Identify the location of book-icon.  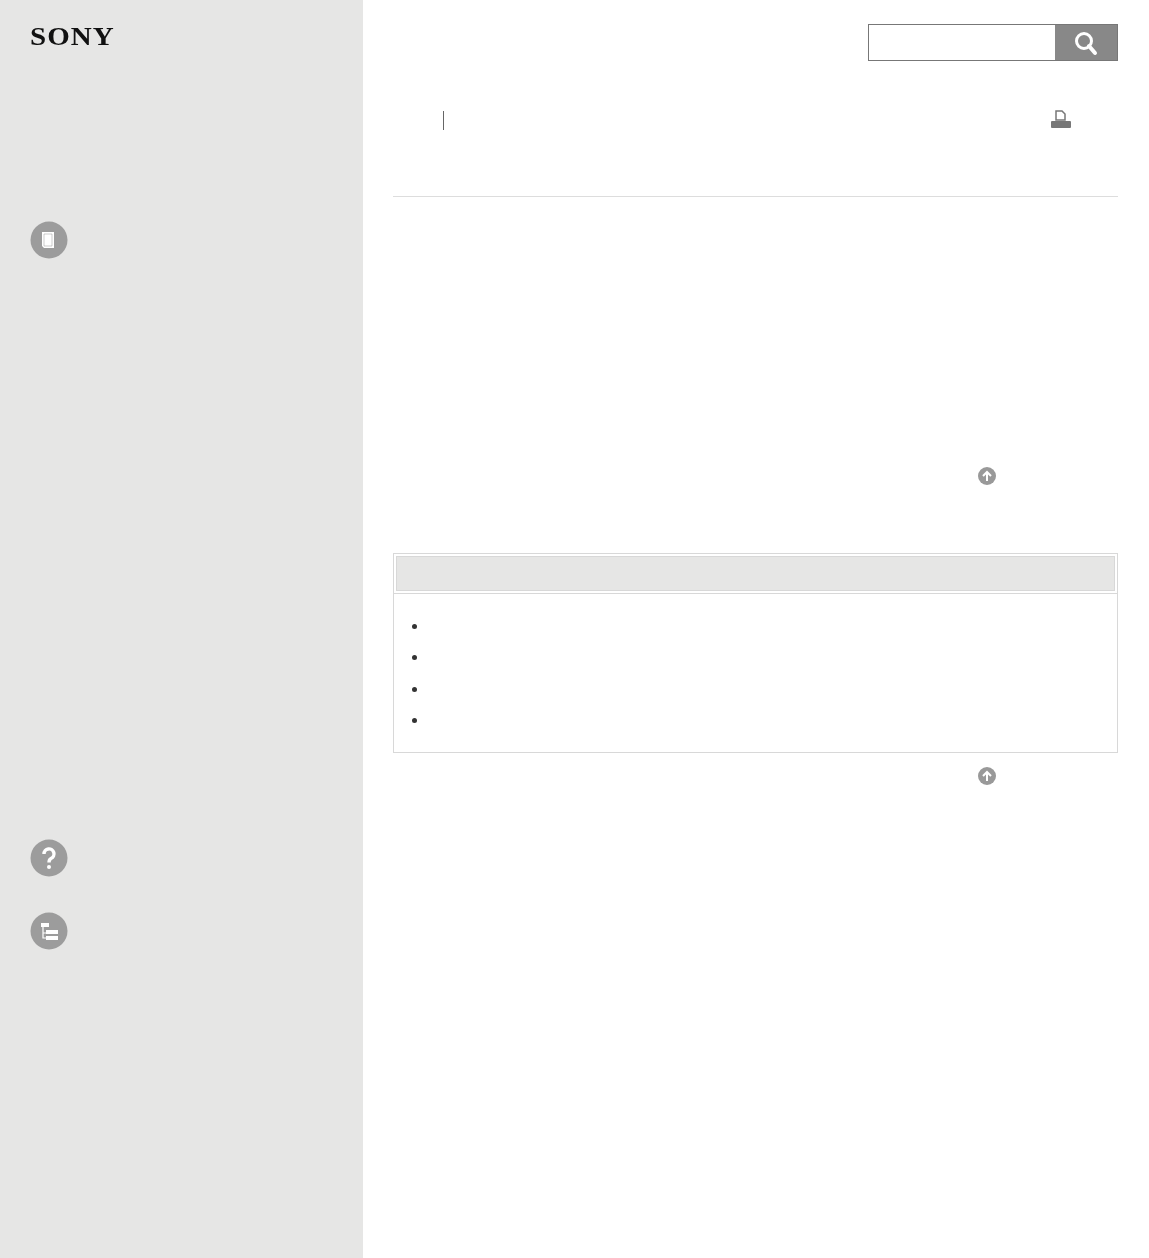
(49, 240).